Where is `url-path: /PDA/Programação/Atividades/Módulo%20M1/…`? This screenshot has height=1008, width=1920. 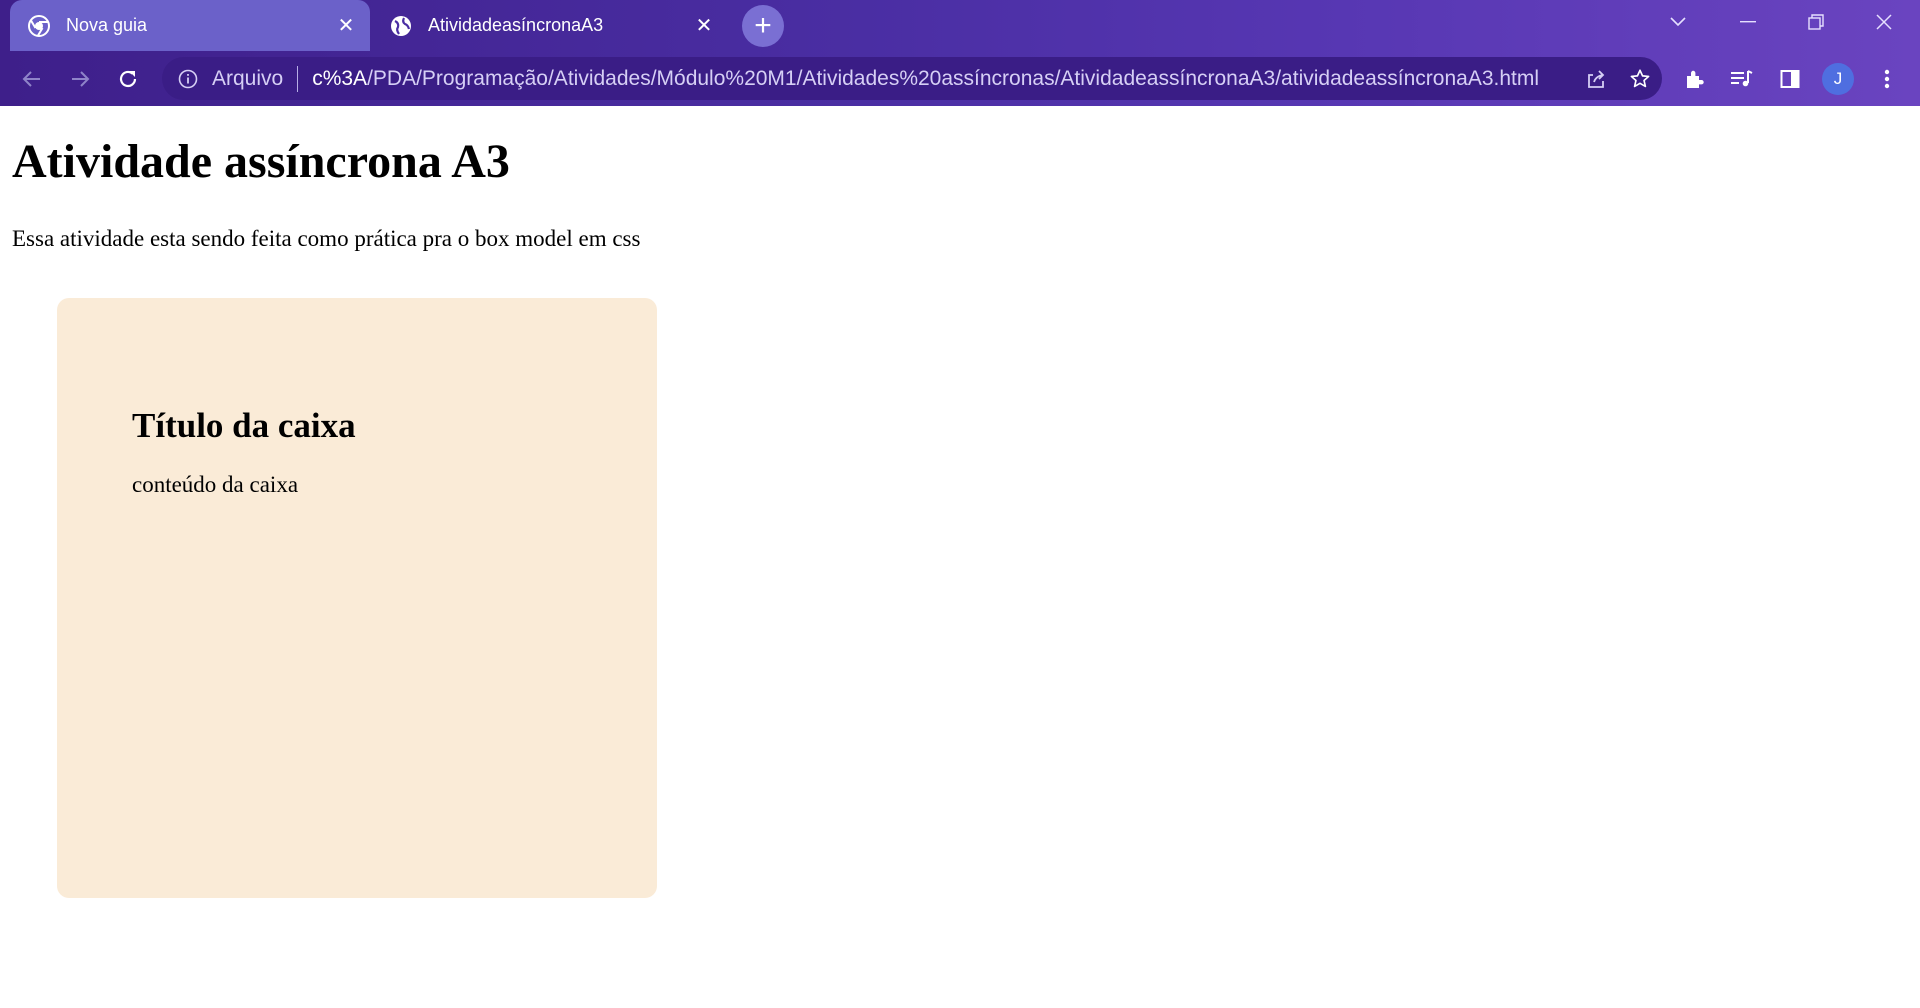 url-path: /PDA/Programação/Atividades/Módulo%20M1/… is located at coordinates (953, 78).